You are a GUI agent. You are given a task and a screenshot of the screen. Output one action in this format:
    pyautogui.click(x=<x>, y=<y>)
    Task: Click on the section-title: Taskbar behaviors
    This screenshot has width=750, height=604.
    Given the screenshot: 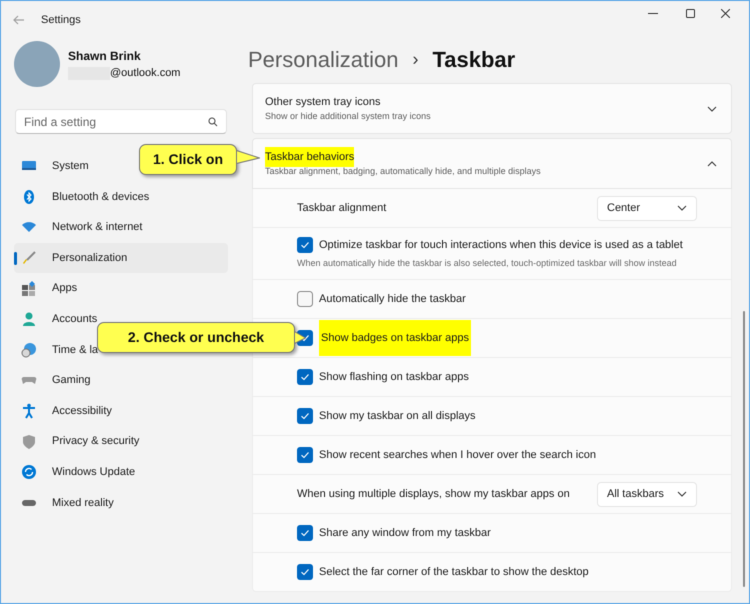 What is the action you would take?
    pyautogui.click(x=309, y=156)
    